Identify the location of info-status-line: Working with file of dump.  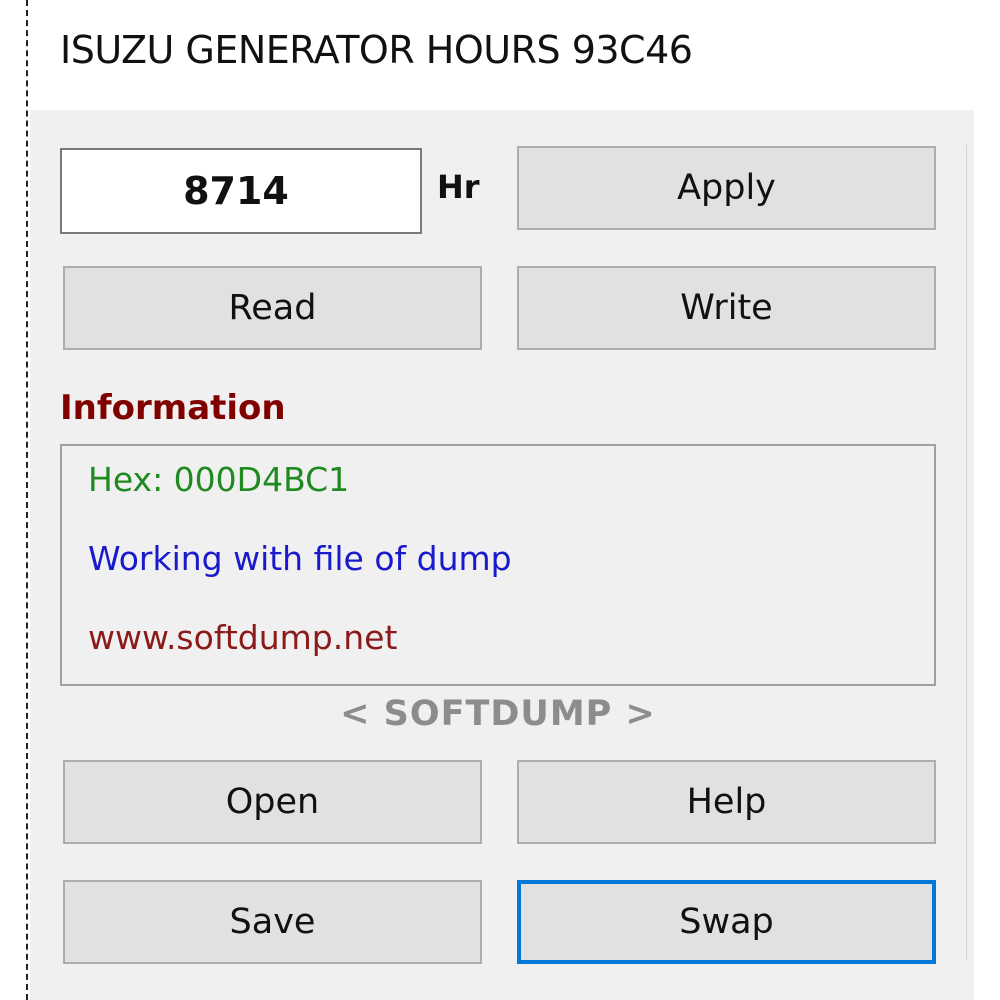
(300, 558).